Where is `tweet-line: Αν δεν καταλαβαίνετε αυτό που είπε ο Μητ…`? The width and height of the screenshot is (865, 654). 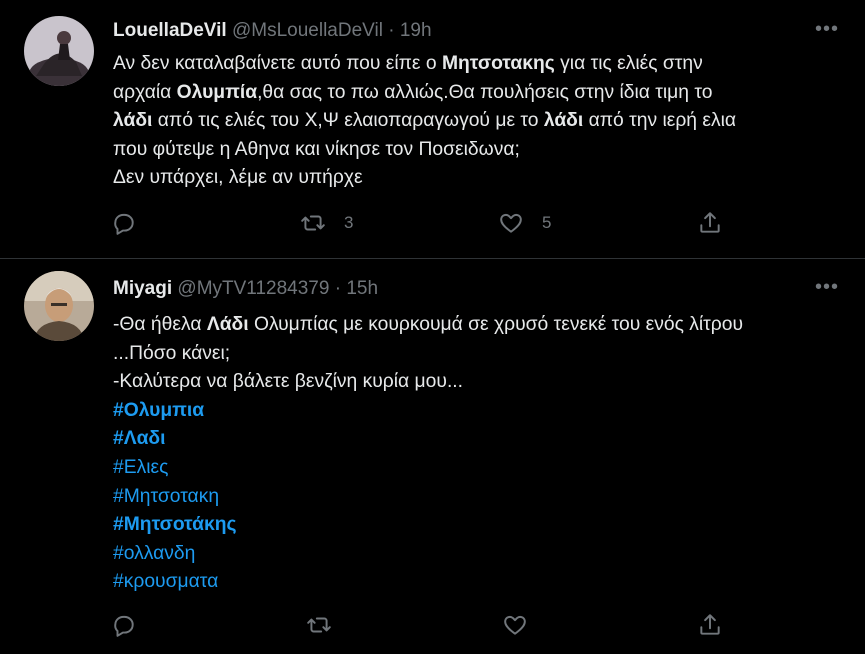
tweet-line: Αν δεν καταλαβαίνετε αυτό που είπε ο Μητ… is located at coordinates (408, 63).